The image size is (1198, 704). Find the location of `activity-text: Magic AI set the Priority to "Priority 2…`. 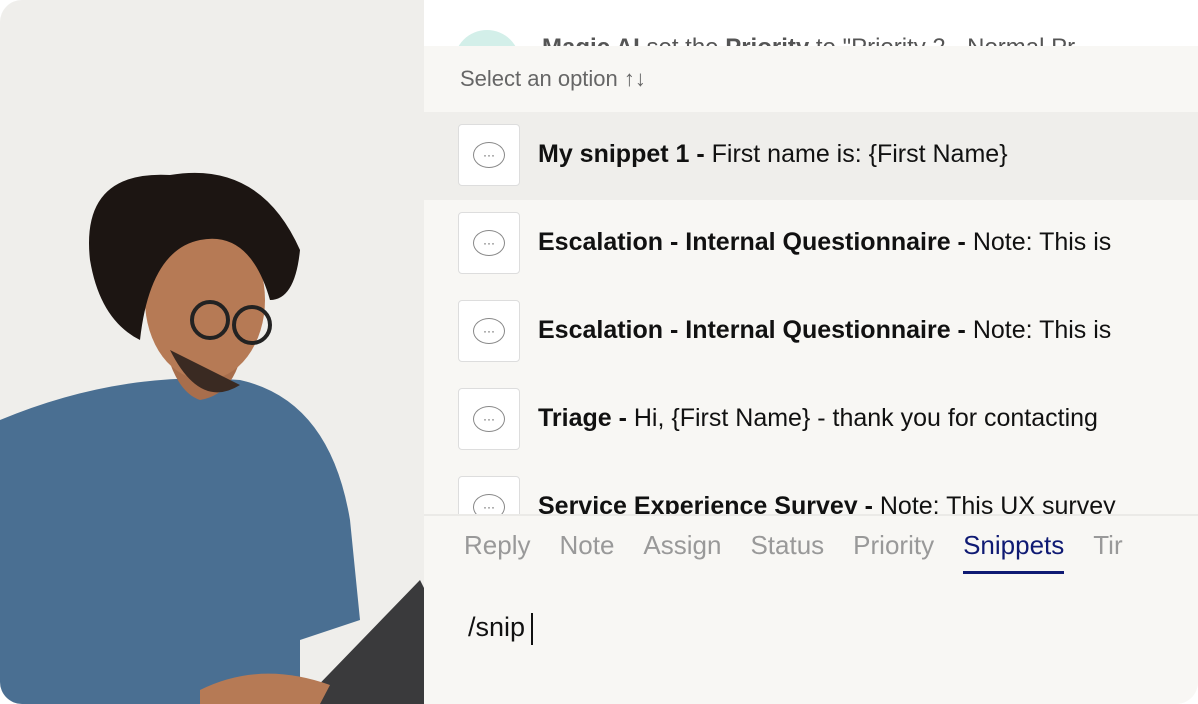

activity-text: Magic AI set the Priority to "Priority 2… is located at coordinates (808, 40).